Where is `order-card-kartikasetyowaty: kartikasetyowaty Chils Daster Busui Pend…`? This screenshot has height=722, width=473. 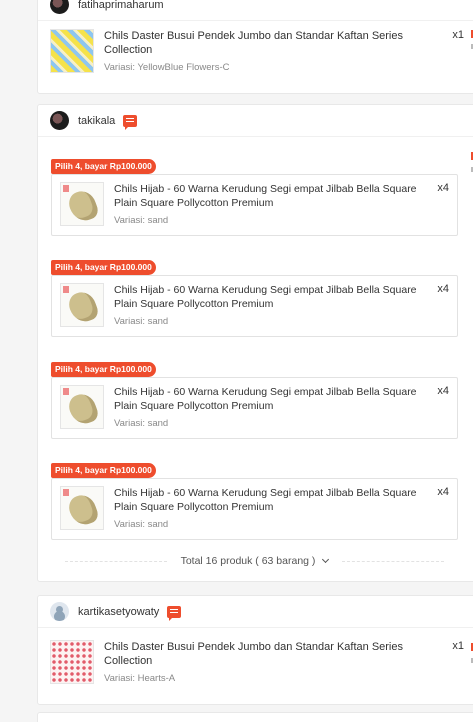
order-card-kartikasetyowaty: kartikasetyowaty Chils Daster Busui Pend… is located at coordinates (255, 650).